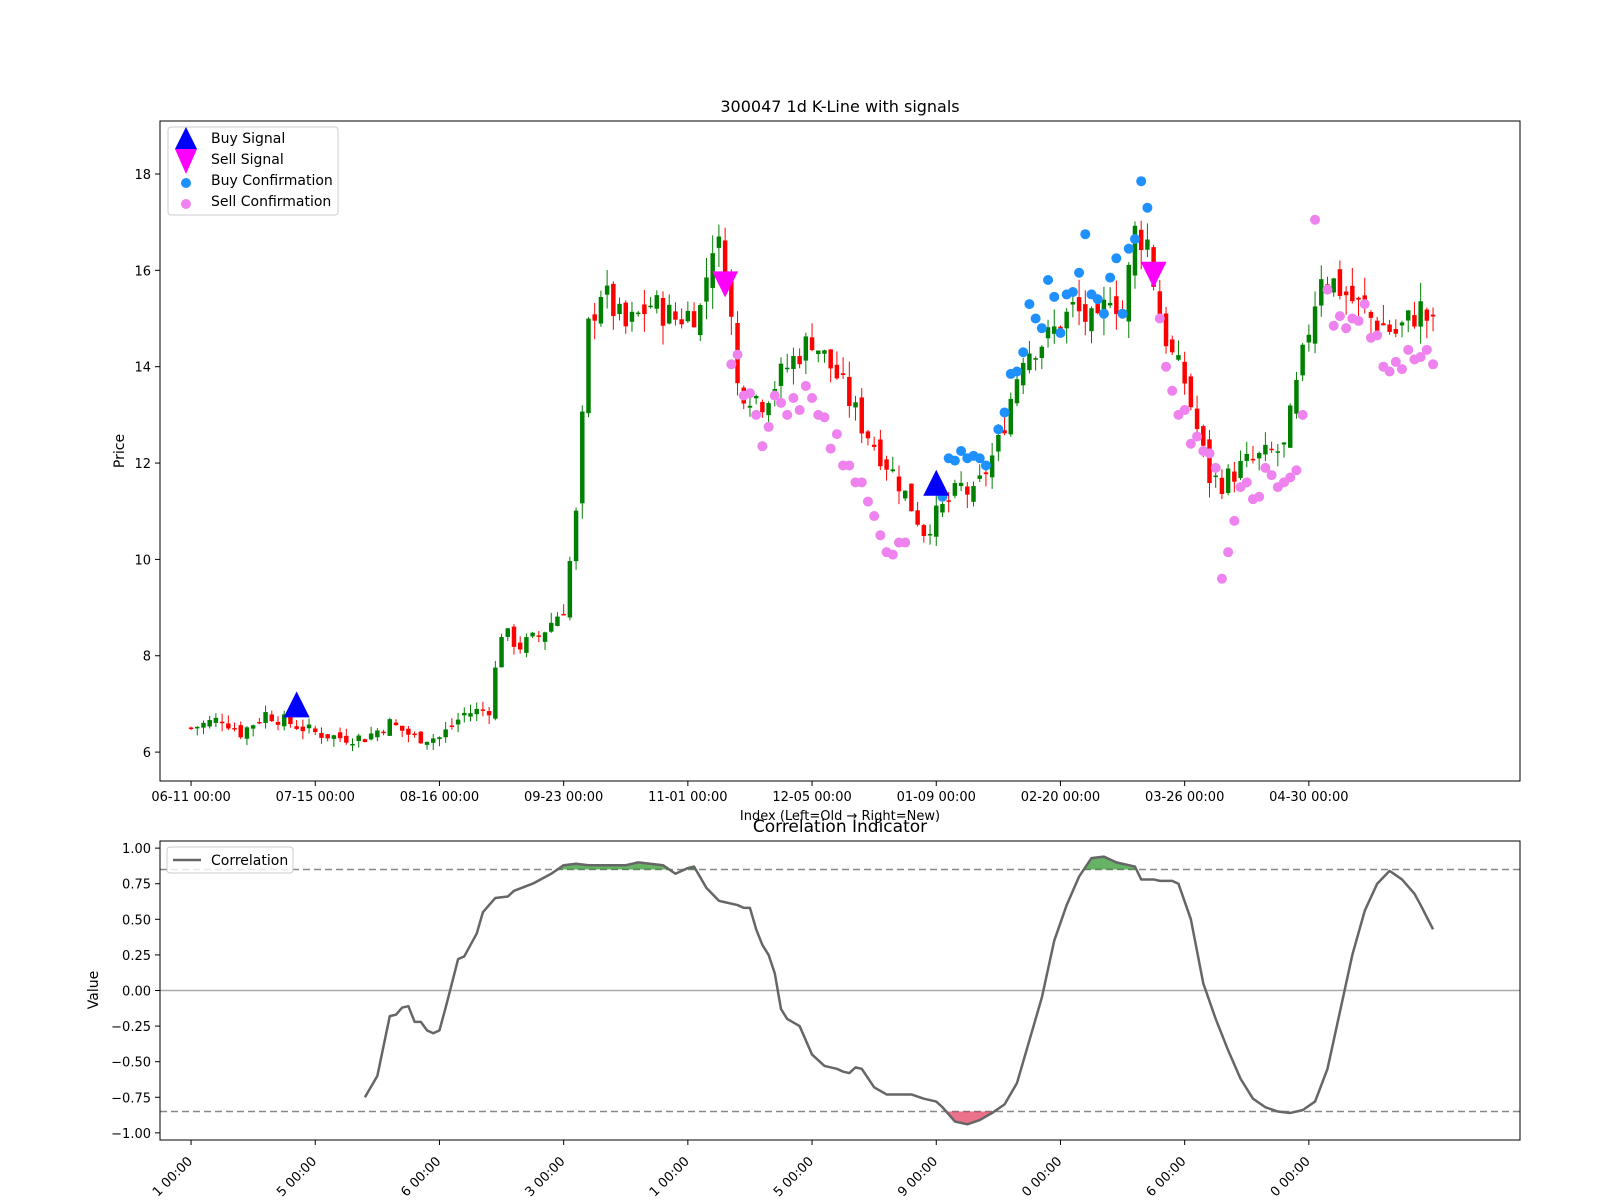  I want to click on legend-buy-signal-label: Buy Signal, so click(248, 139).